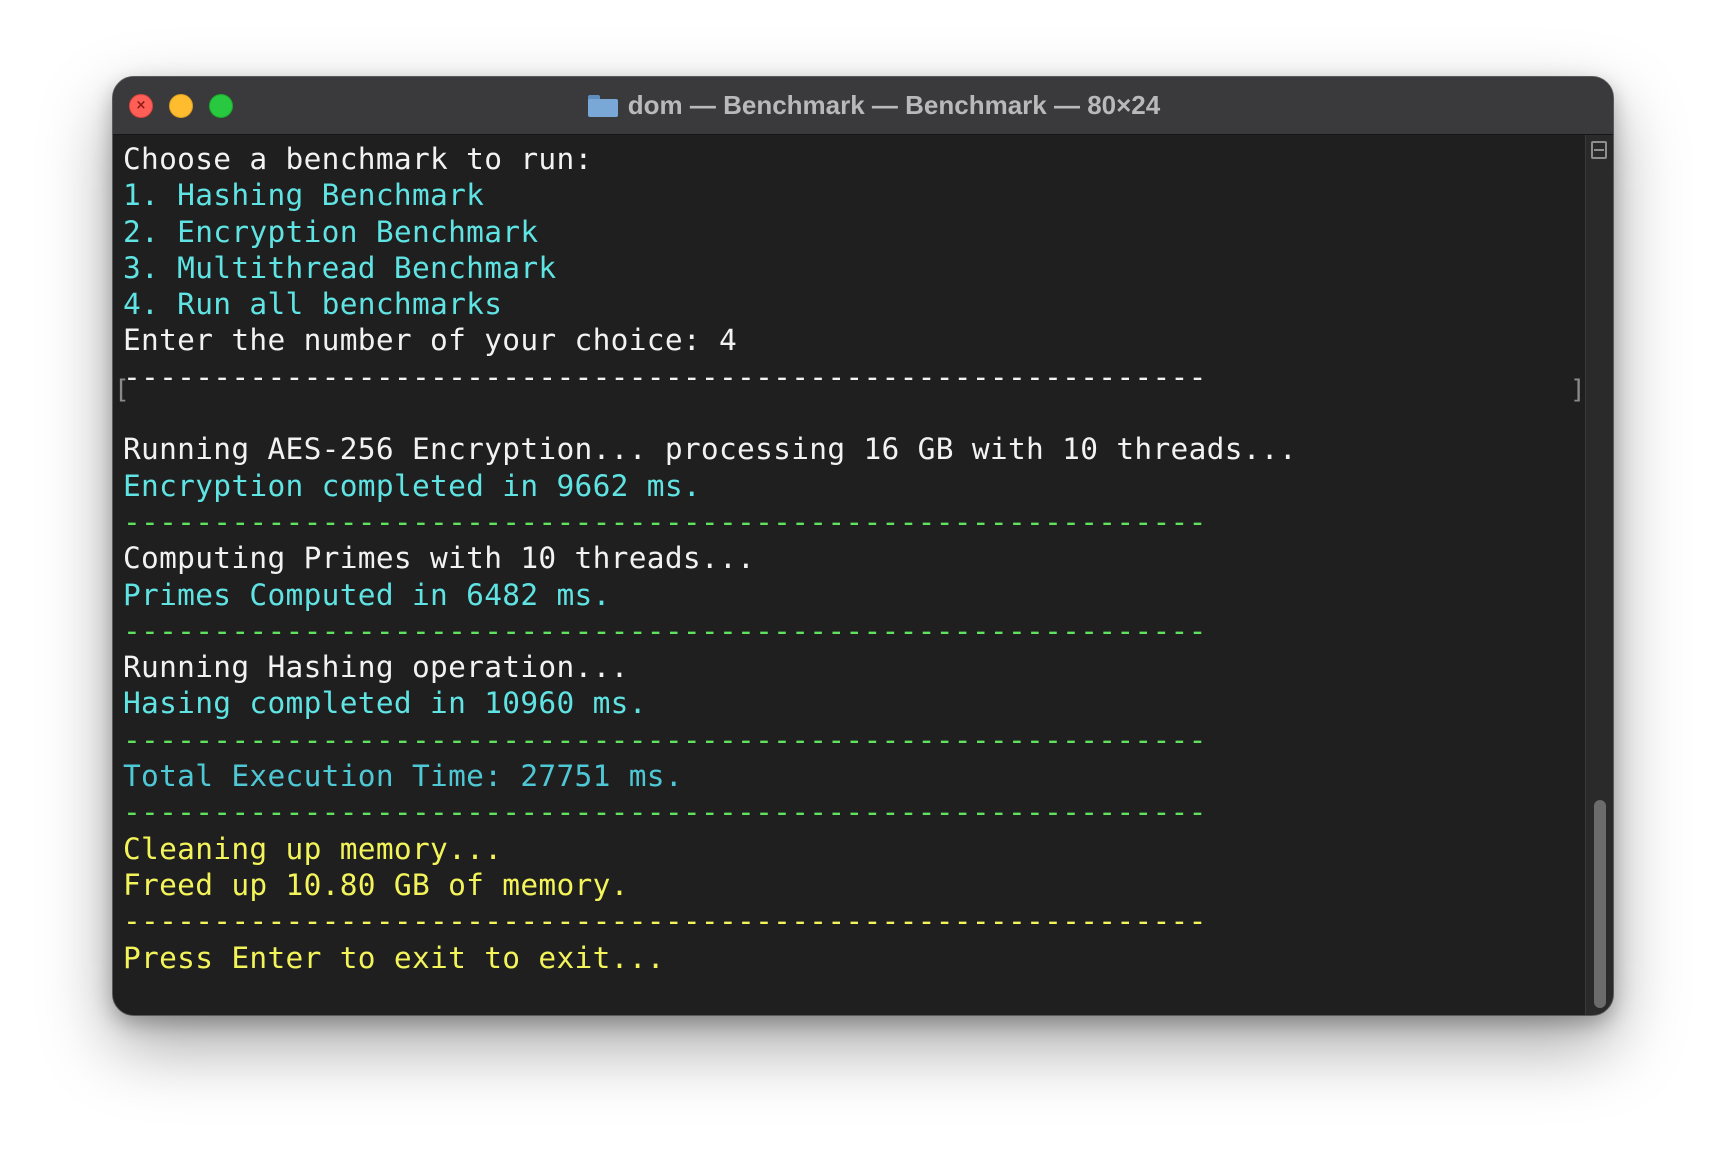  What do you see at coordinates (376, 884) in the screenshot?
I see `terminal-line: Freed up 10.80 GB of memory.` at bounding box center [376, 884].